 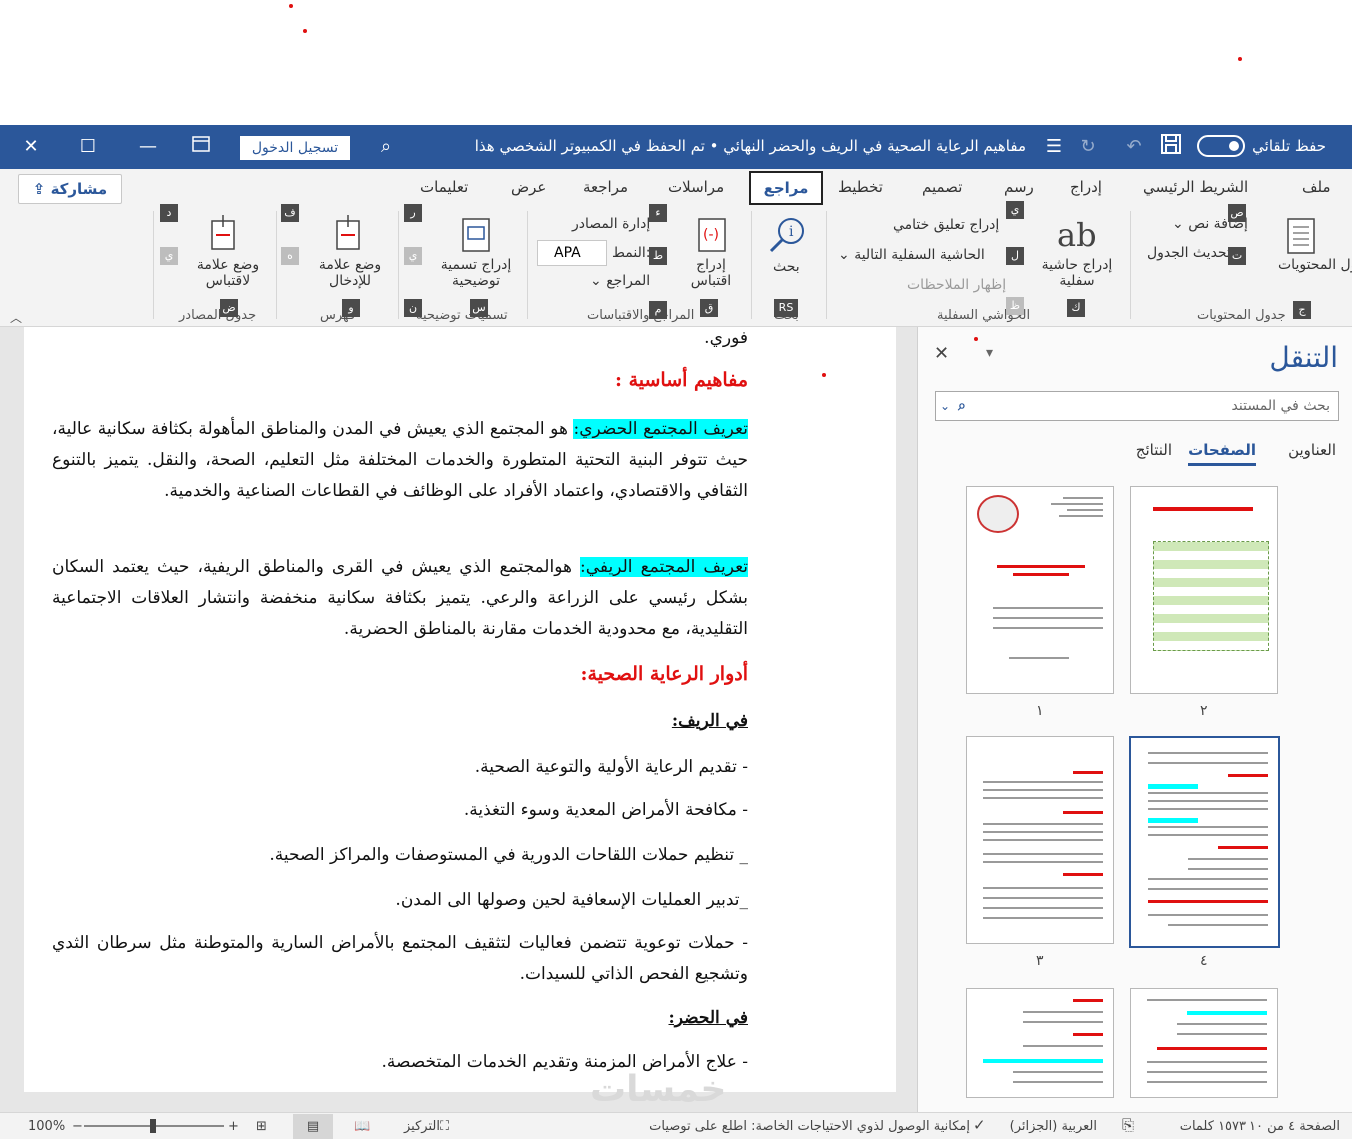 I want to click on next-footnote-button: ⌄ الحاشية السفلية التالية, so click(x=911, y=255).